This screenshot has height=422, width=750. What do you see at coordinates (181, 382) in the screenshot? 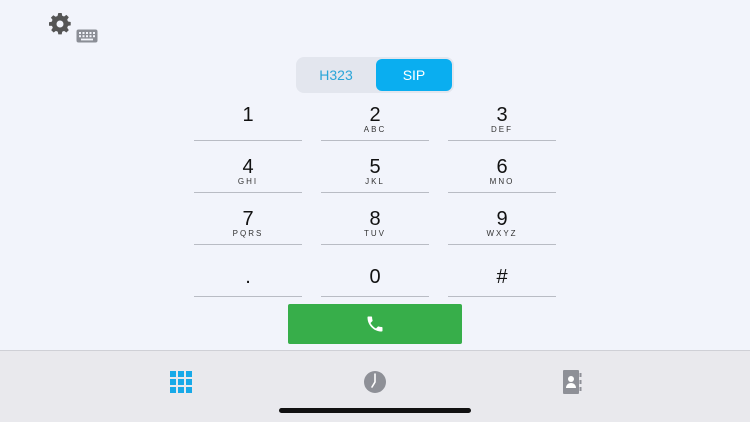
I see `keypad-grid-icon` at bounding box center [181, 382].